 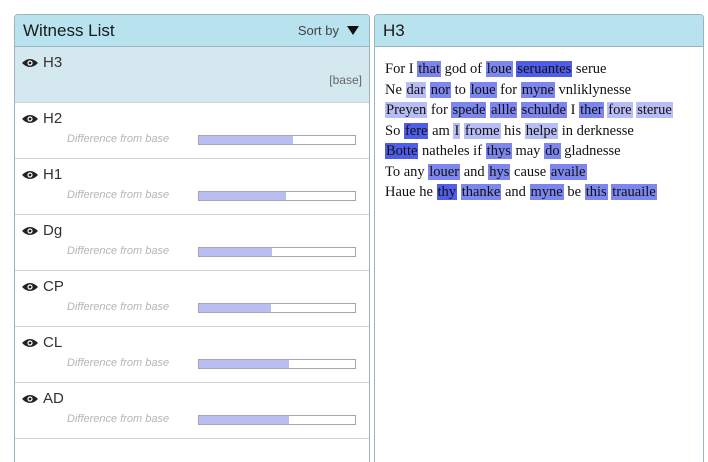 What do you see at coordinates (53, 118) in the screenshot?
I see `witness-name: H2` at bounding box center [53, 118].